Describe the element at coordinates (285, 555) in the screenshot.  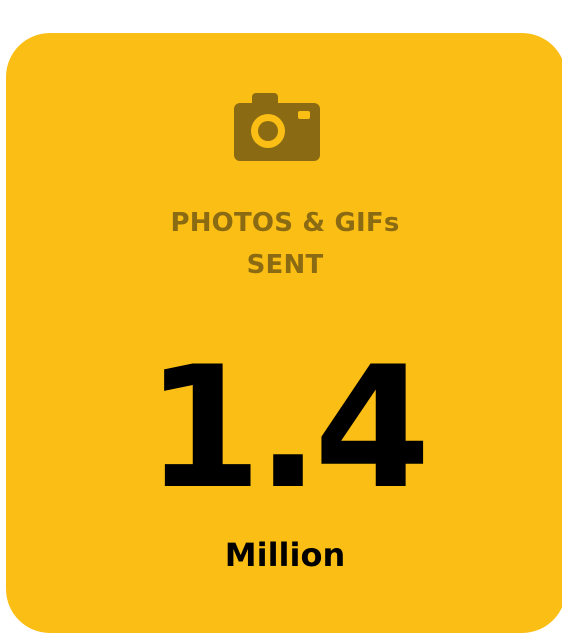
I see `stat-unit: Million` at that location.